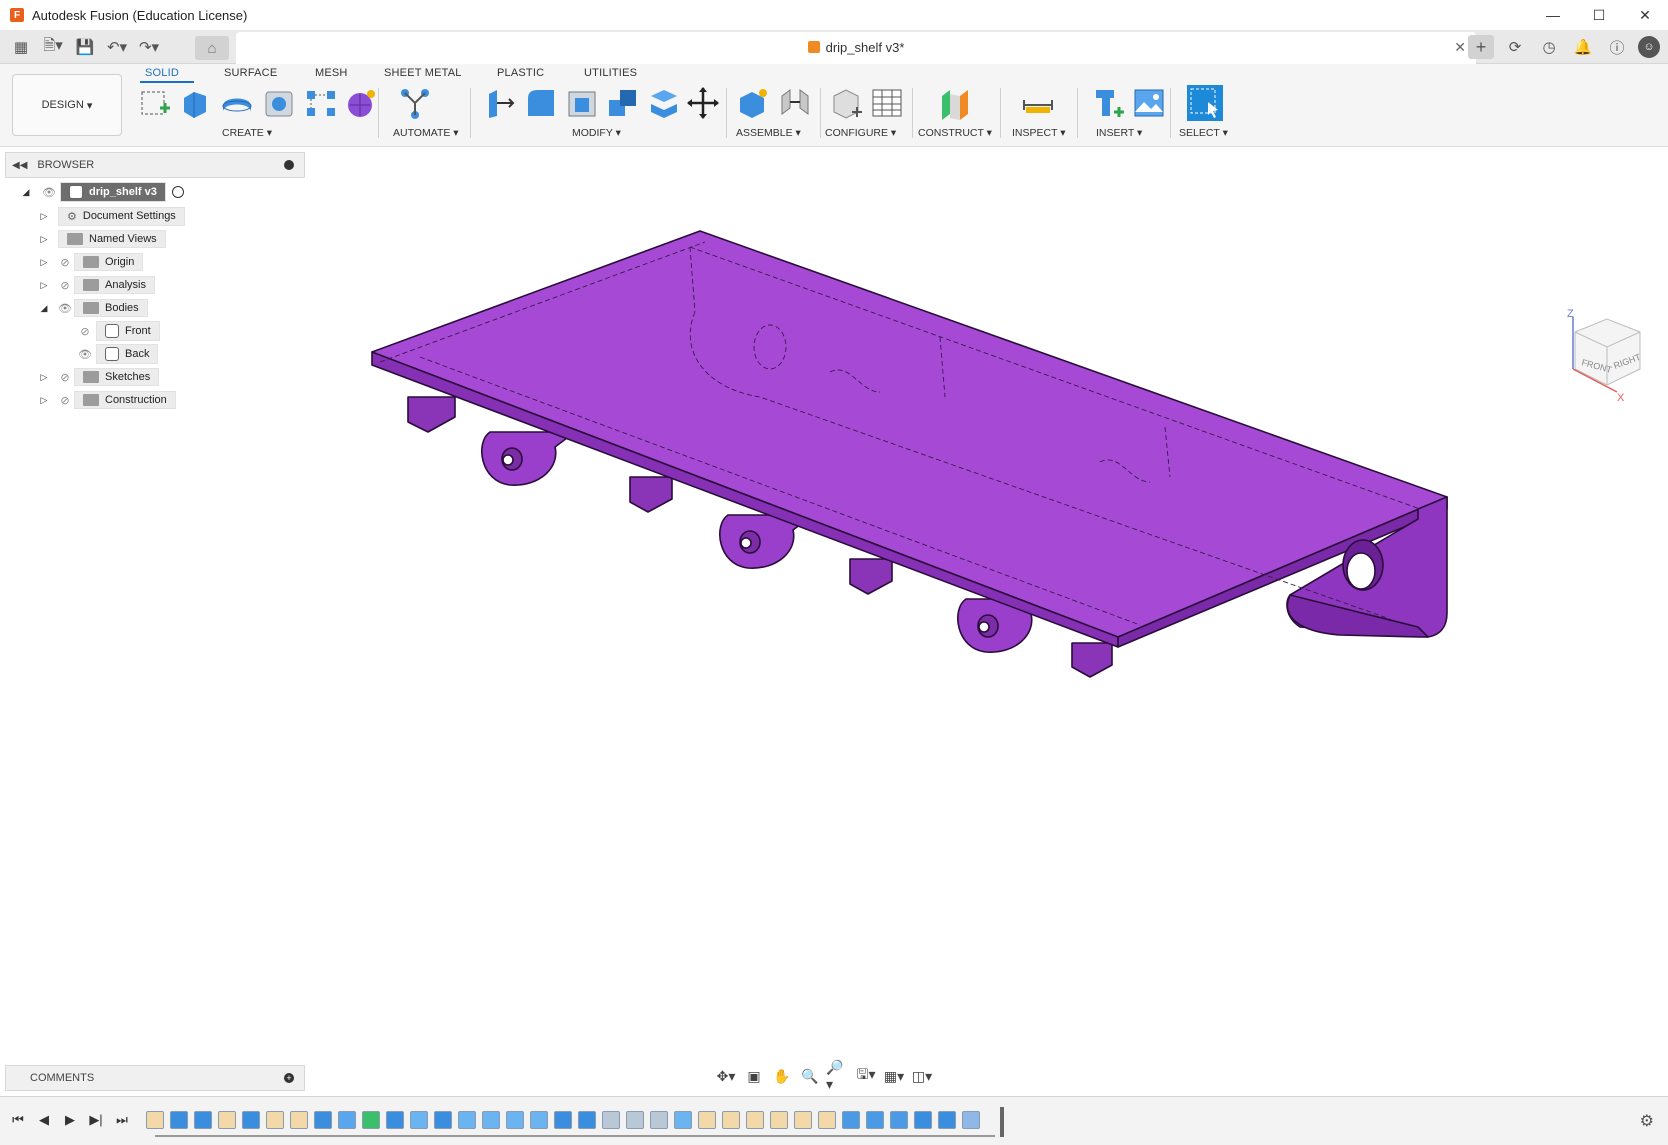 Image resolution: width=1668 pixels, height=1145 pixels. What do you see at coordinates (85, 47) in the screenshot?
I see `save-icon: 💾` at bounding box center [85, 47].